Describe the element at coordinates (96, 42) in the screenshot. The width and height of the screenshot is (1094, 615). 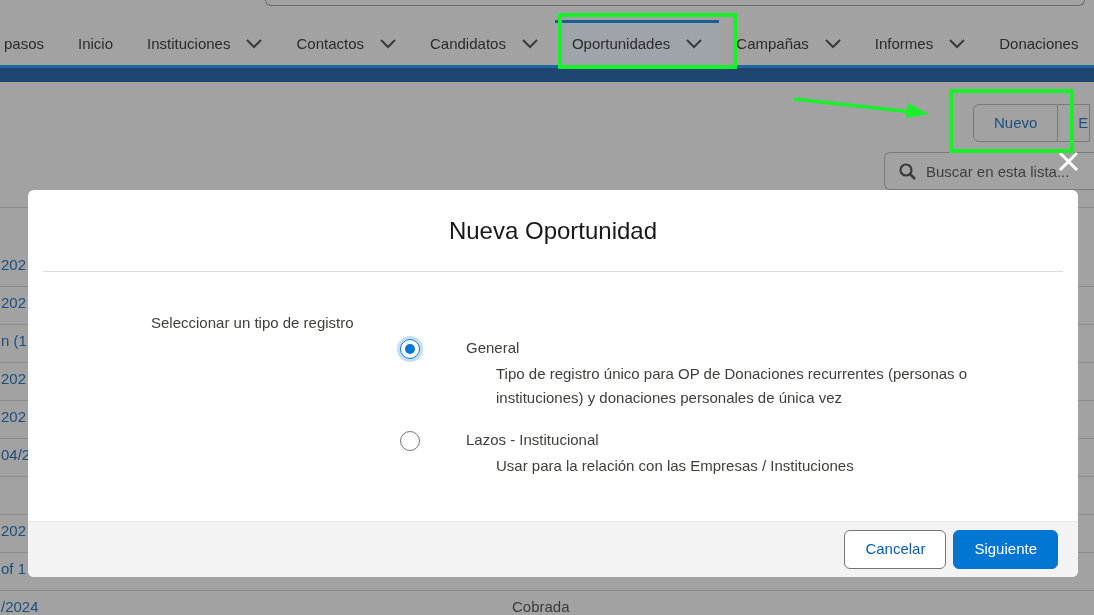
I see `nav-tab: Inicio` at that location.